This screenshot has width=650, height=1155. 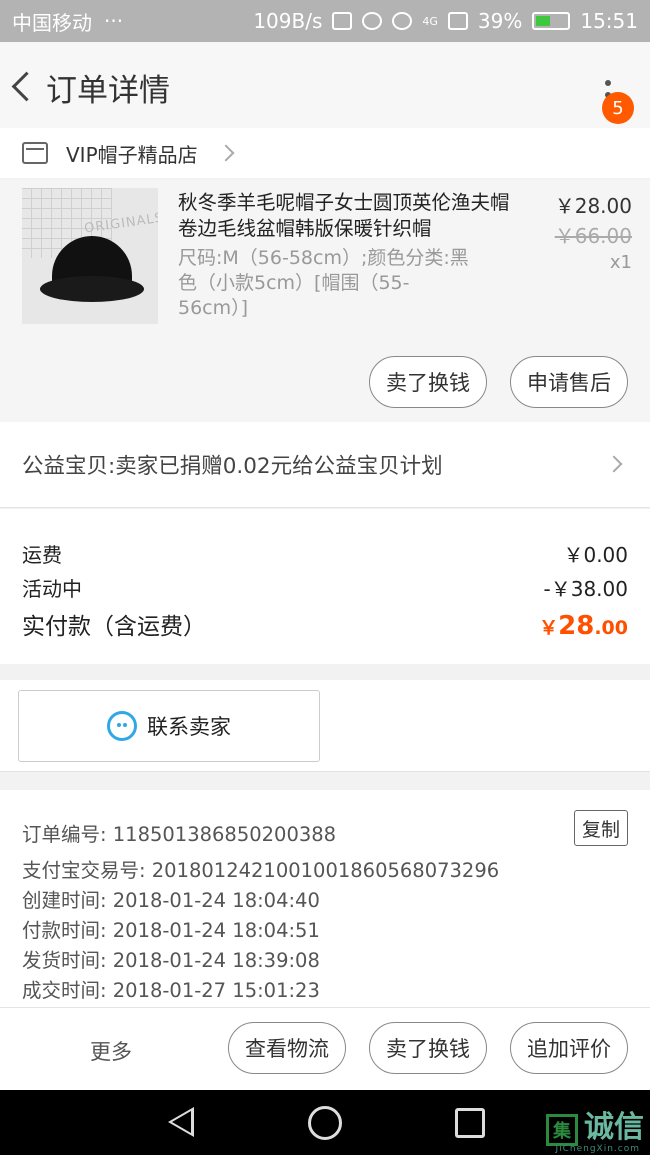 What do you see at coordinates (288, 21) in the screenshot?
I see `net-speed-label: 109B/s` at bounding box center [288, 21].